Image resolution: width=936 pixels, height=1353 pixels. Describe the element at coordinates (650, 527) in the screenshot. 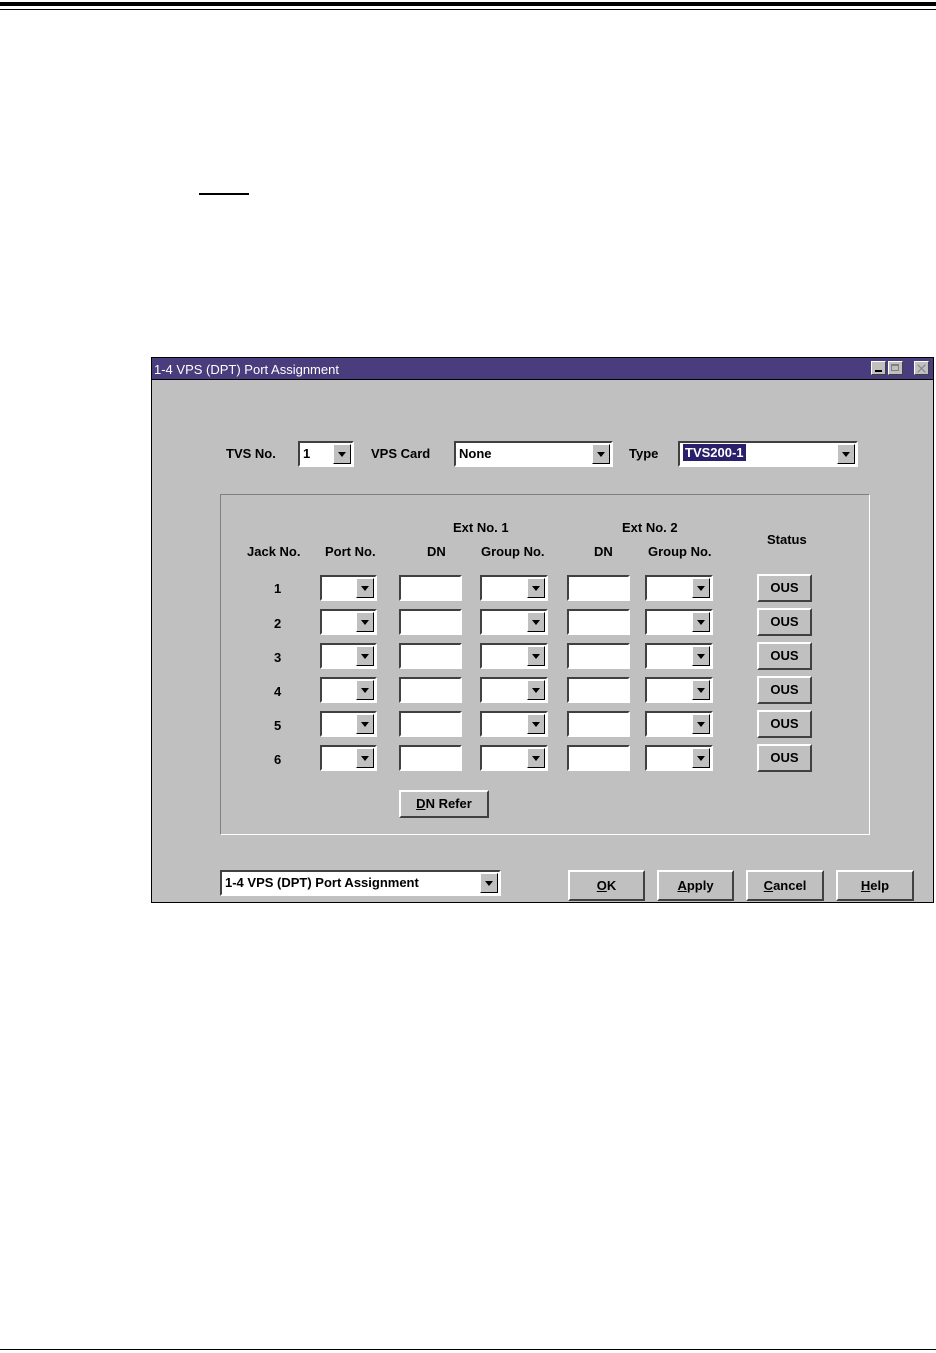

I see `header-ext-no-2: Ext No. 2` at that location.